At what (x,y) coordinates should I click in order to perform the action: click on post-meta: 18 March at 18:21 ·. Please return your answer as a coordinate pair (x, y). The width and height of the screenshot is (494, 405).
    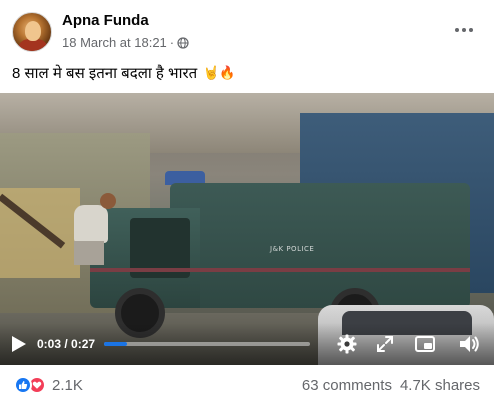
    Looking at the image, I should click on (125, 42).